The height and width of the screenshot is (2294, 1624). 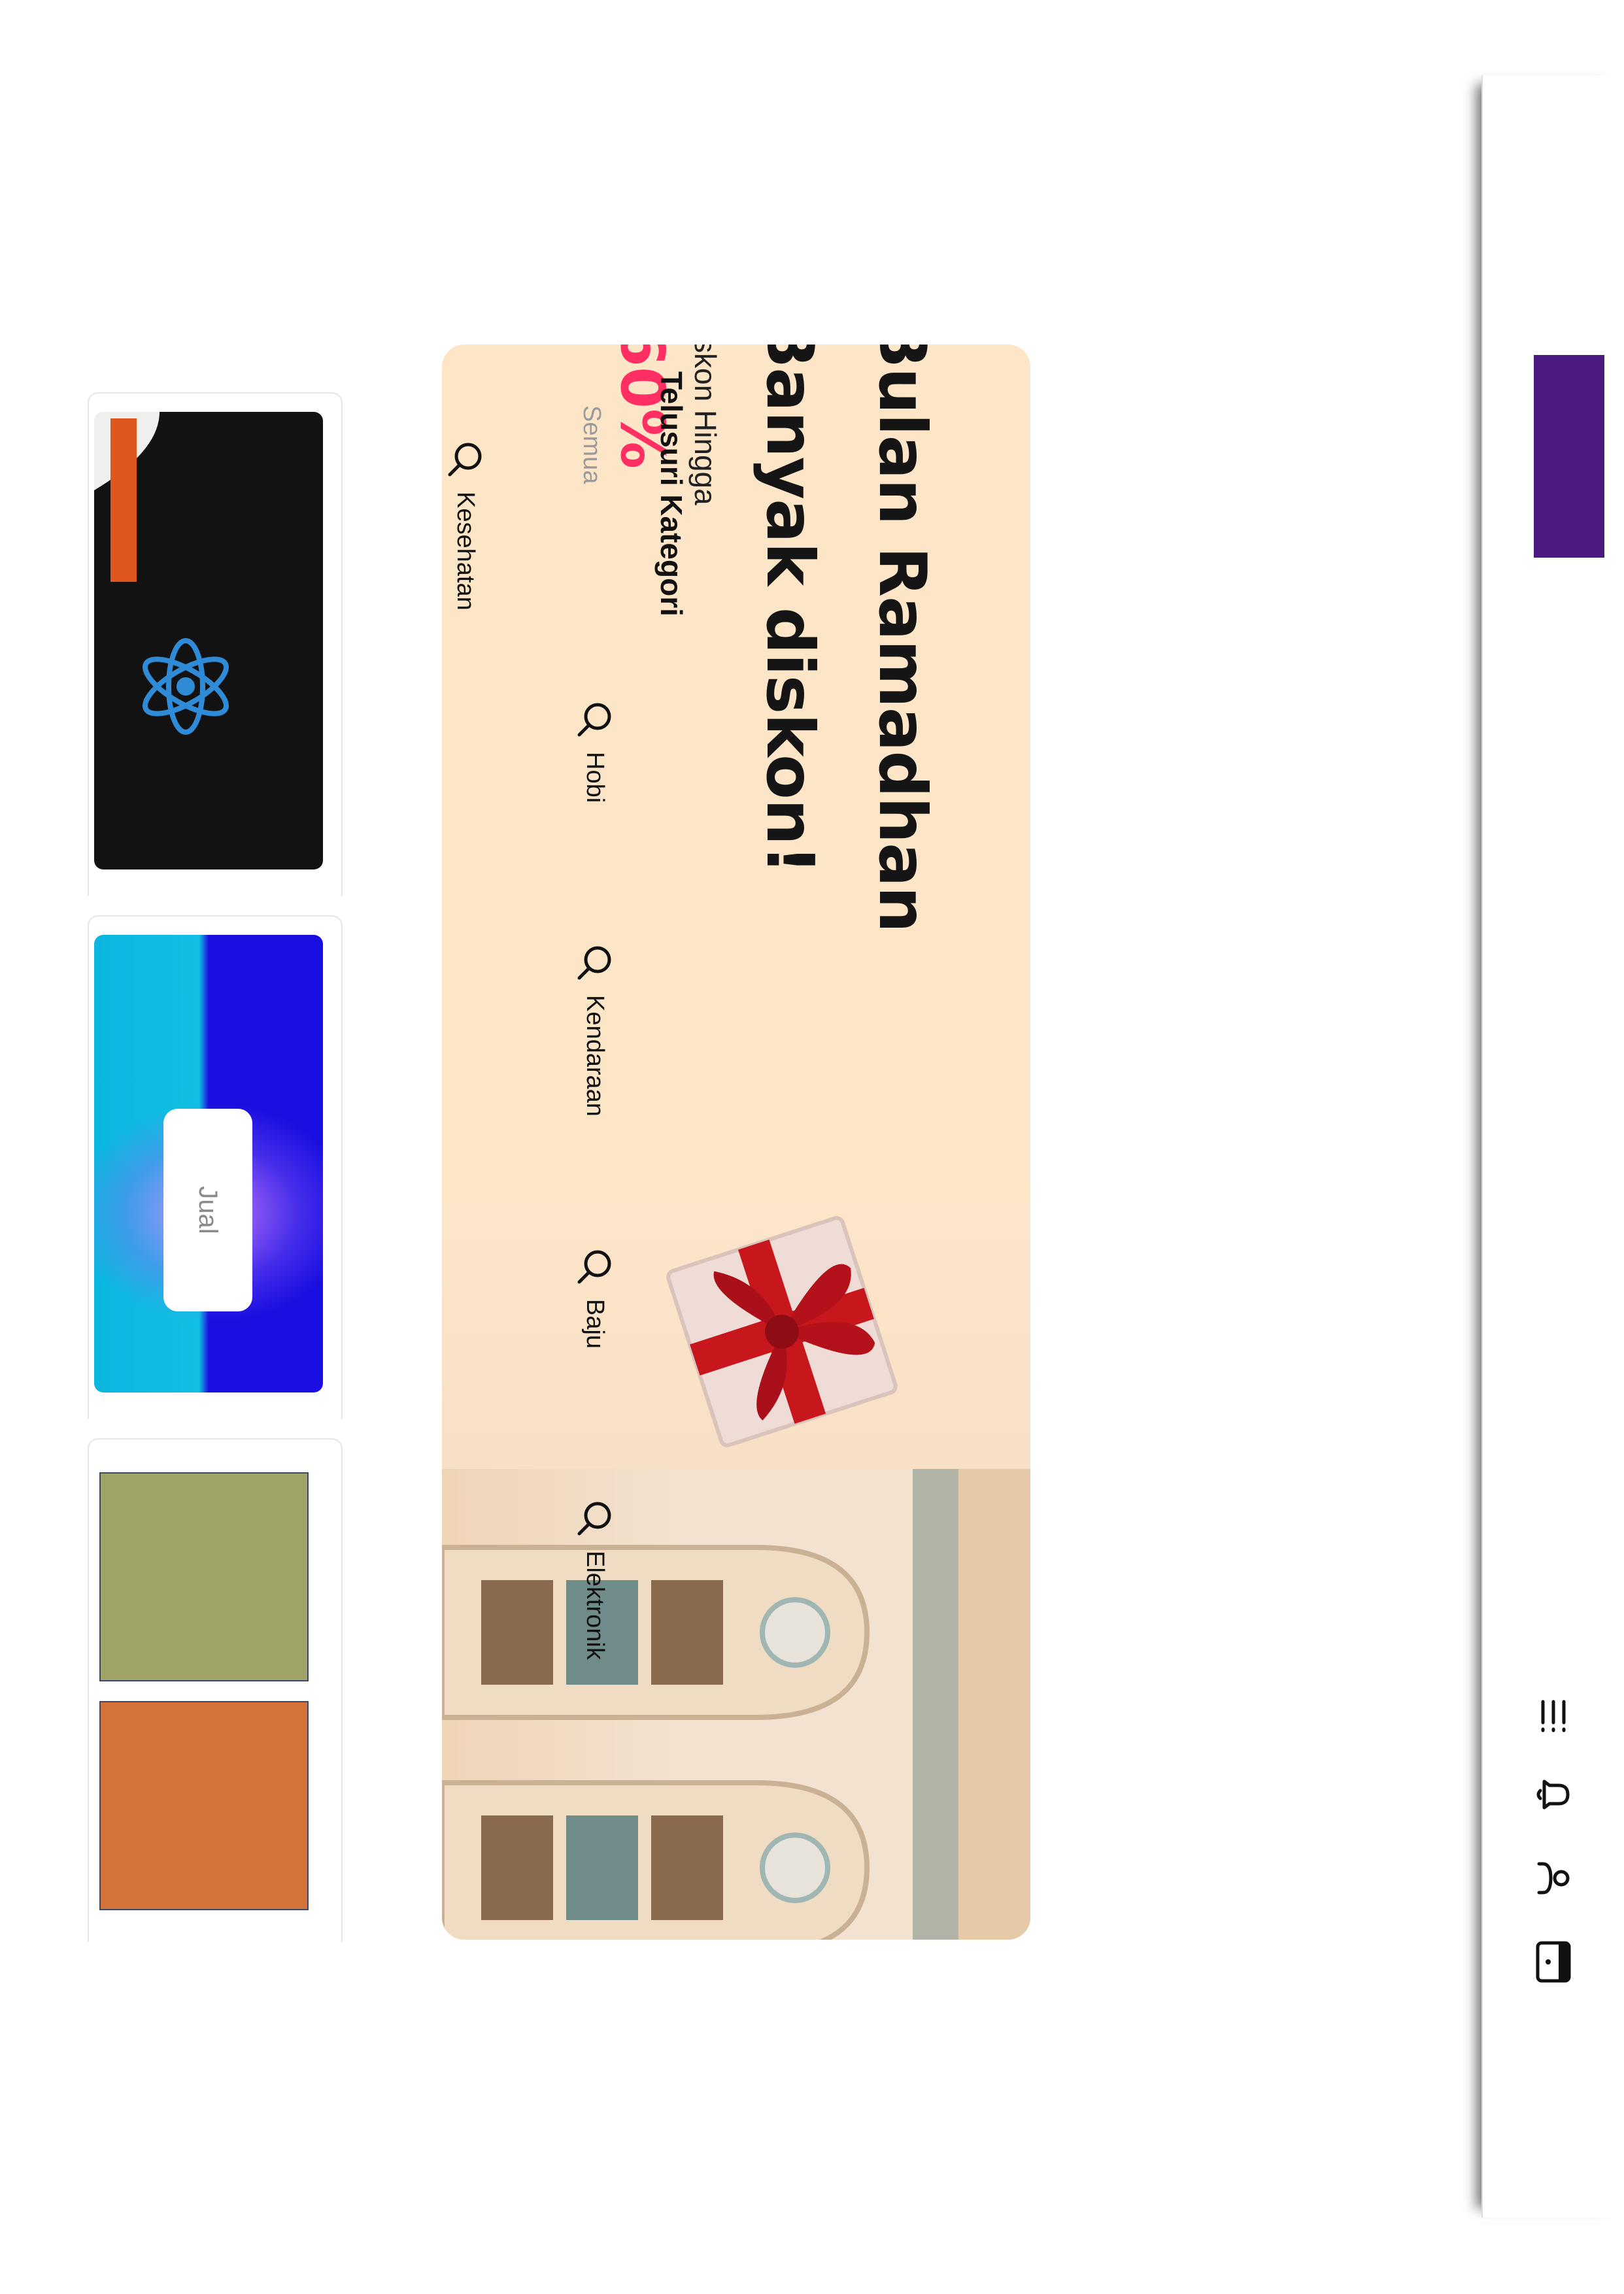 What do you see at coordinates (671, 494) in the screenshot?
I see `category-heading: Telusuri Kategori` at bounding box center [671, 494].